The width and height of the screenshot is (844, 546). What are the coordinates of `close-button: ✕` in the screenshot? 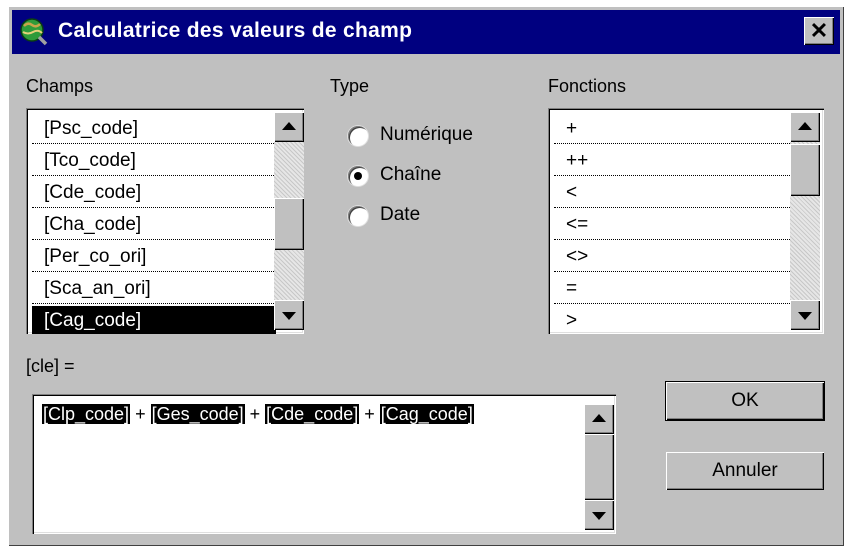 It's located at (819, 31).